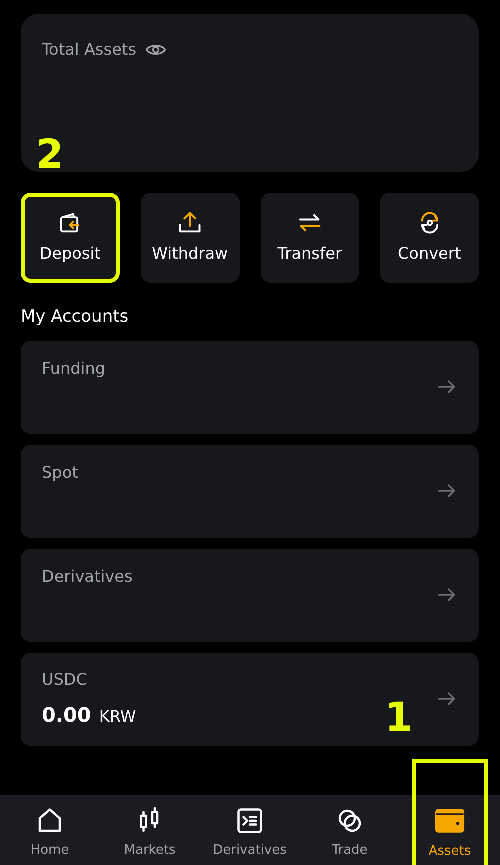 Image resolution: width=500 pixels, height=865 pixels. What do you see at coordinates (87, 577) in the screenshot?
I see `account-name: Derivatives` at bounding box center [87, 577].